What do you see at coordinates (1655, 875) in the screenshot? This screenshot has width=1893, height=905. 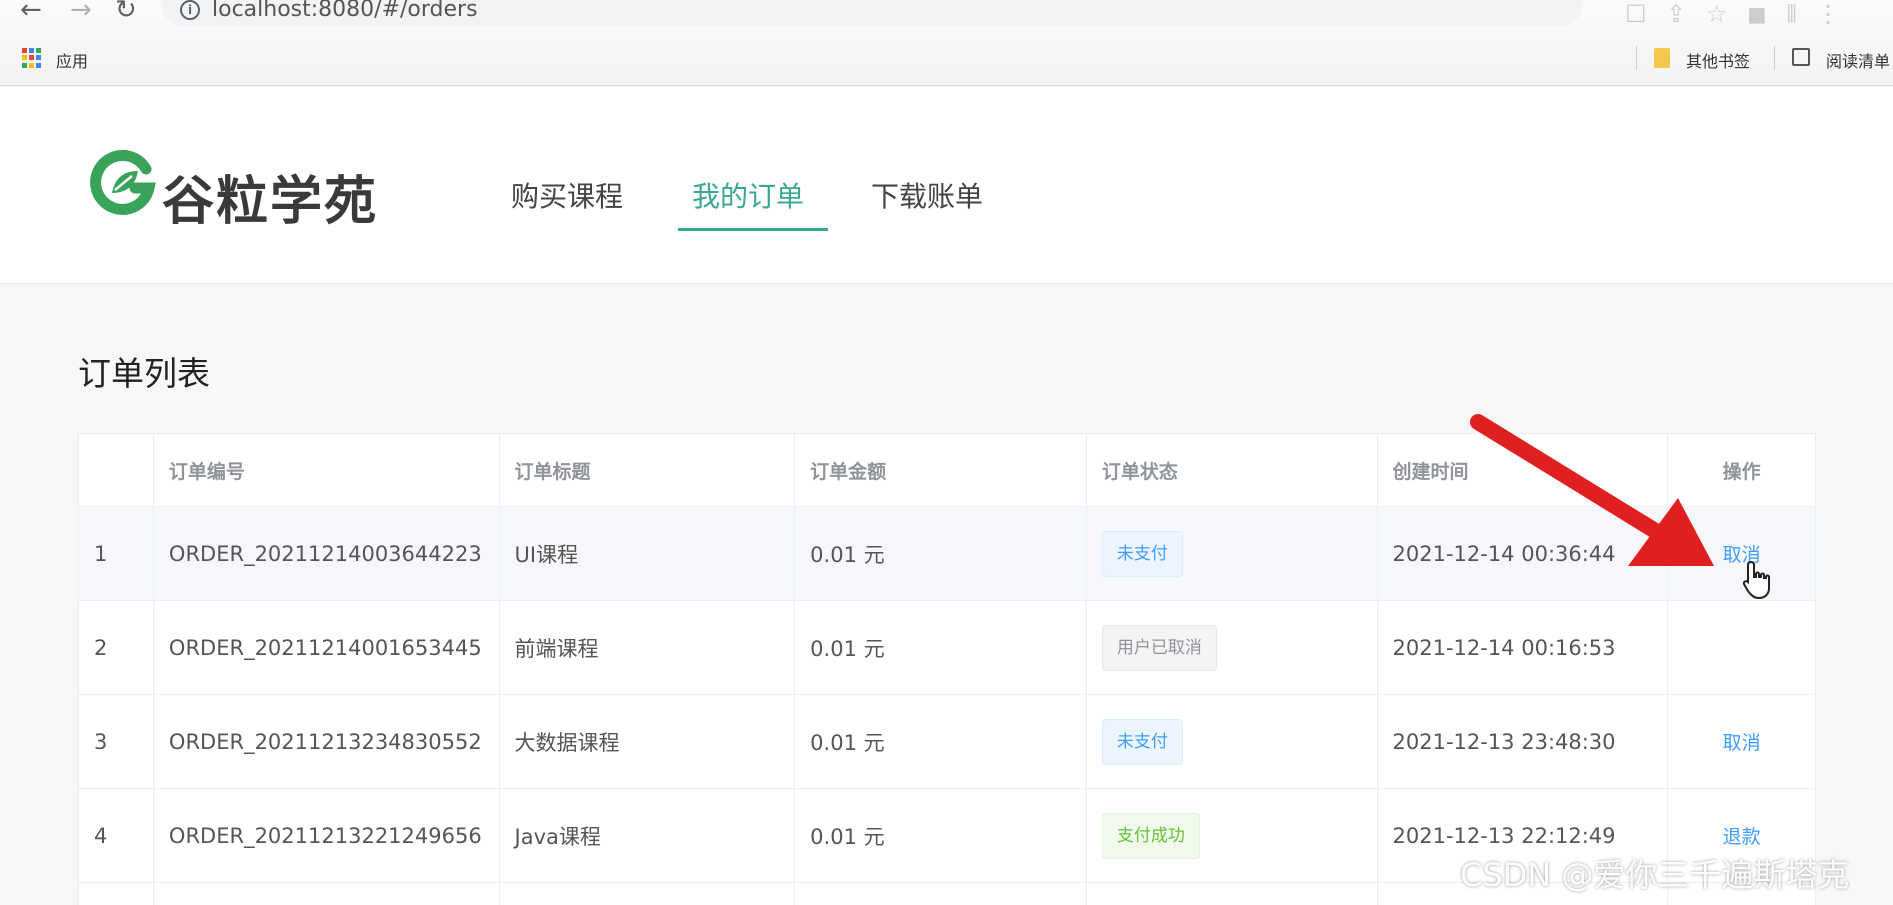 I see `watermark: CSDN @爱你三千遍斯塔克` at bounding box center [1655, 875].